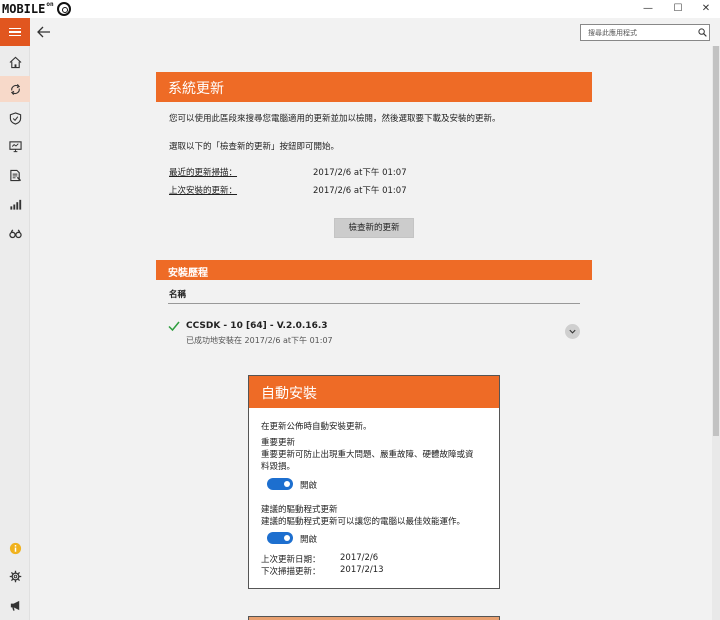 The width and height of the screenshot is (720, 620). What do you see at coordinates (15, 319) in the screenshot?
I see `sidebar` at bounding box center [15, 319].